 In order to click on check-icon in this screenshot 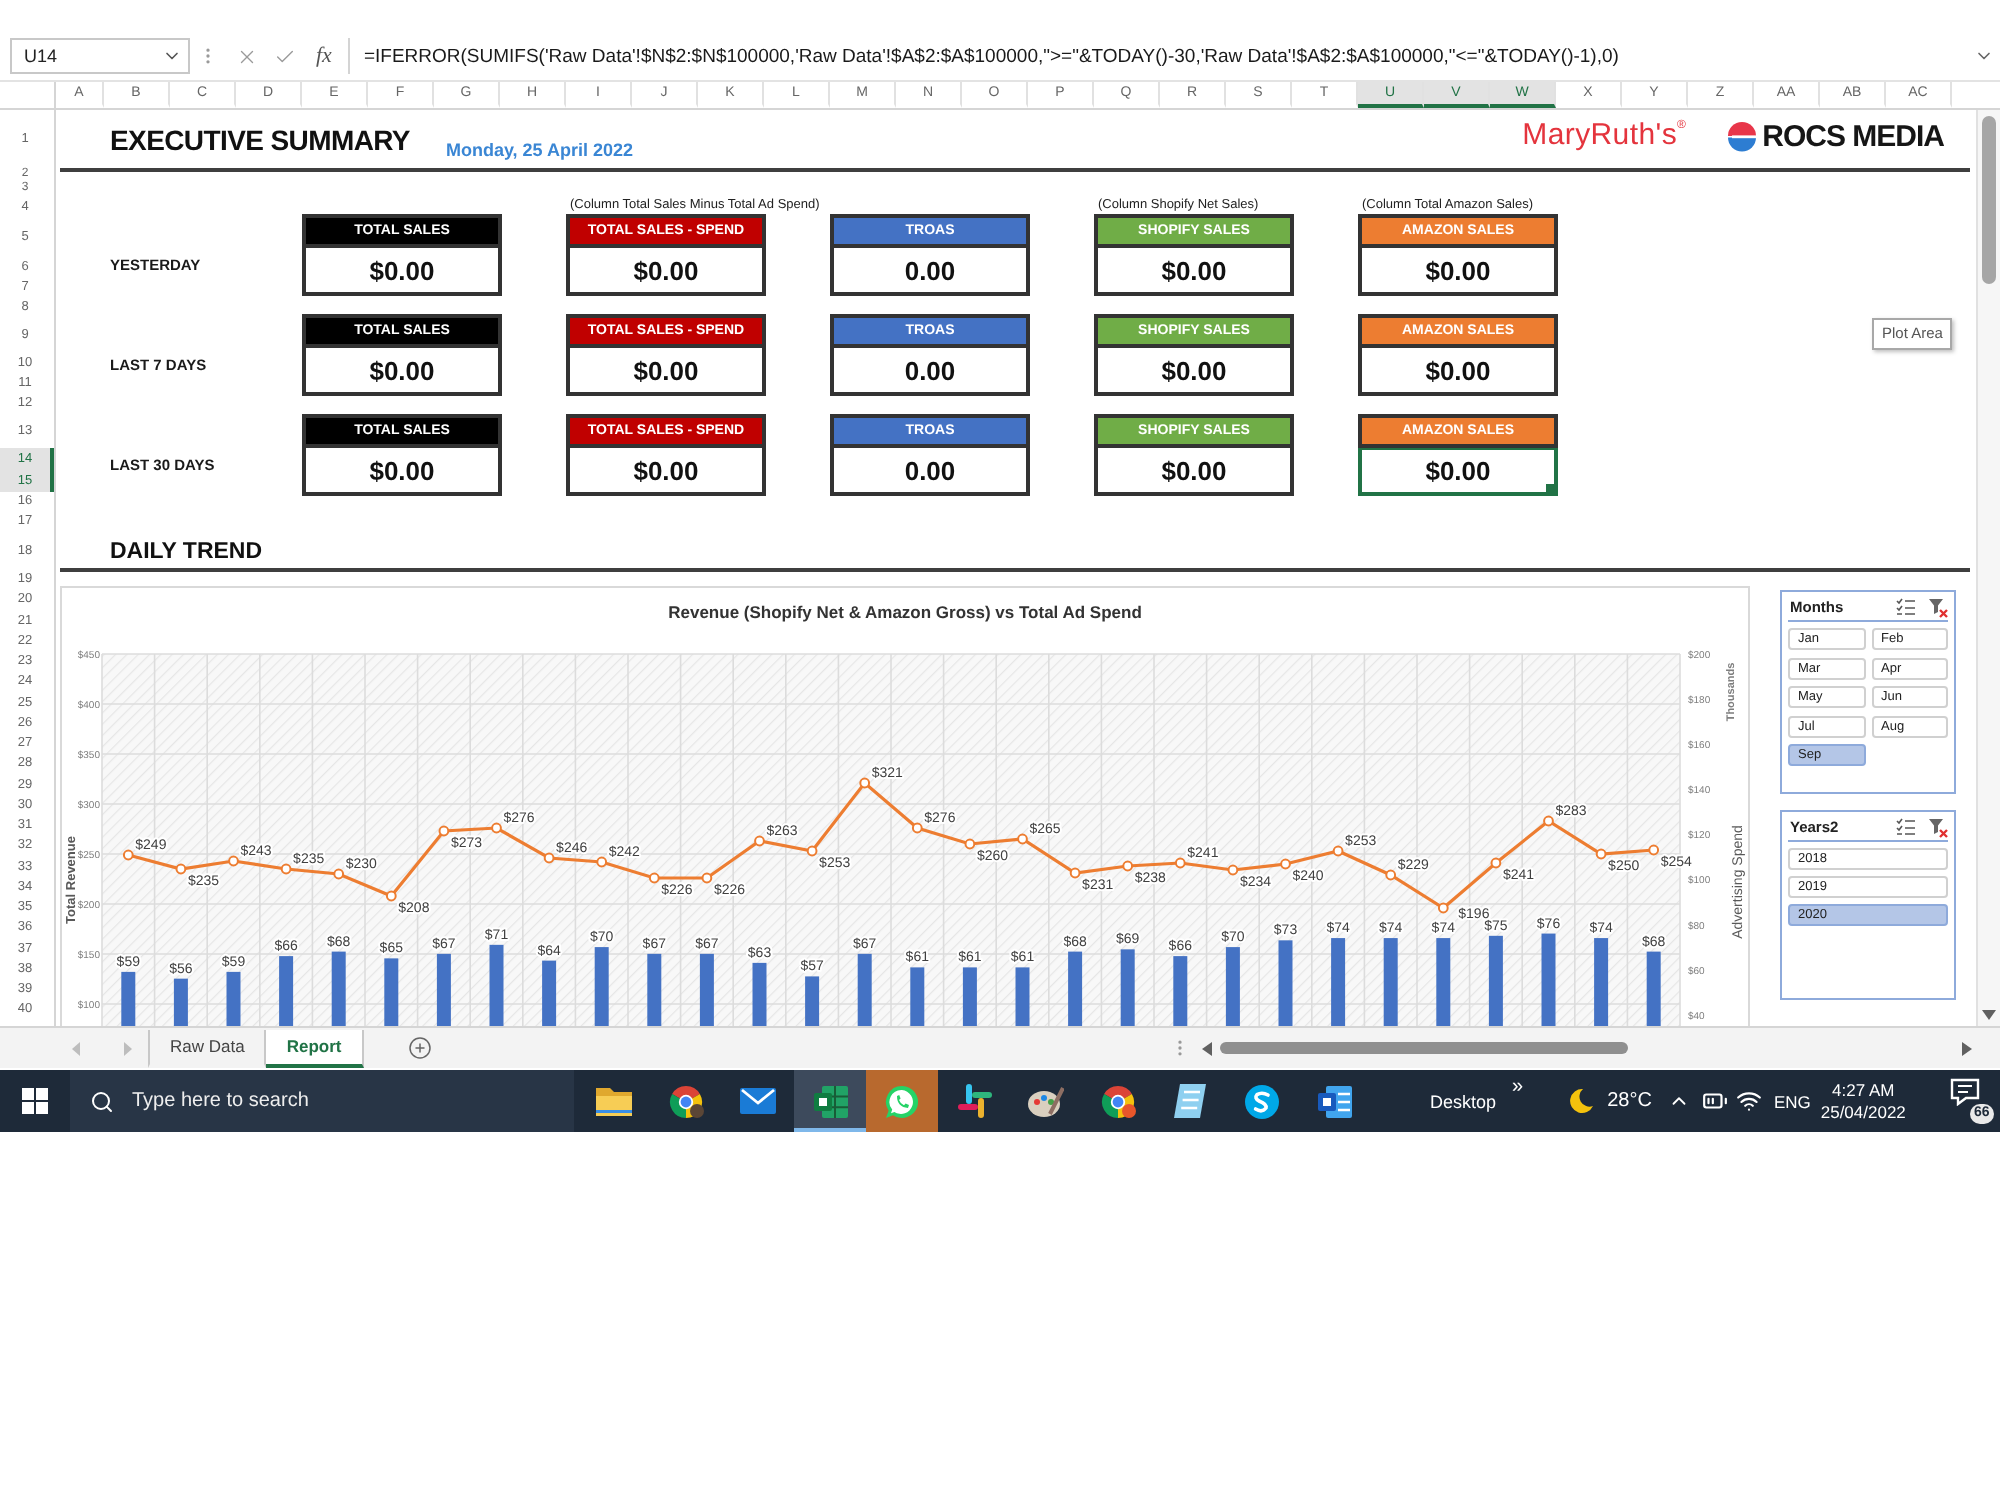, I will do `click(285, 56)`.